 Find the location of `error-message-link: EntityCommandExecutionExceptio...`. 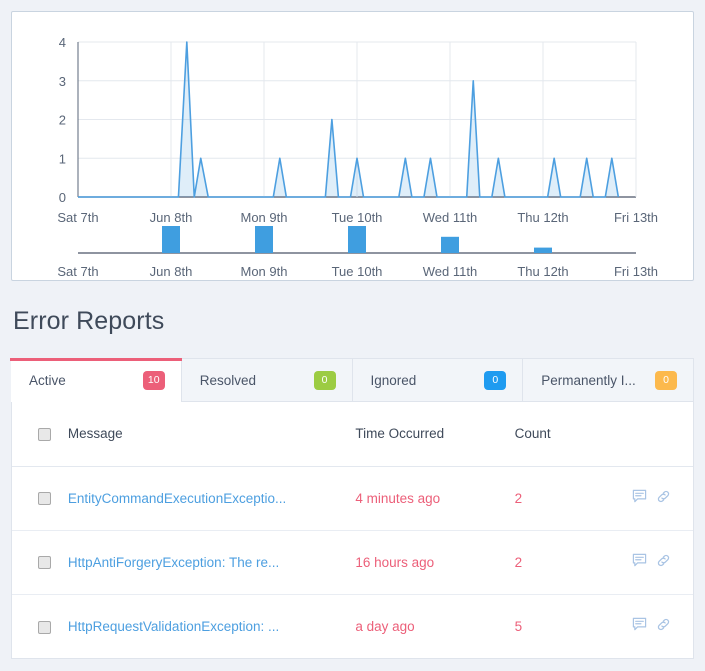

error-message-link: EntityCommandExecutionExceptio... is located at coordinates (177, 498).